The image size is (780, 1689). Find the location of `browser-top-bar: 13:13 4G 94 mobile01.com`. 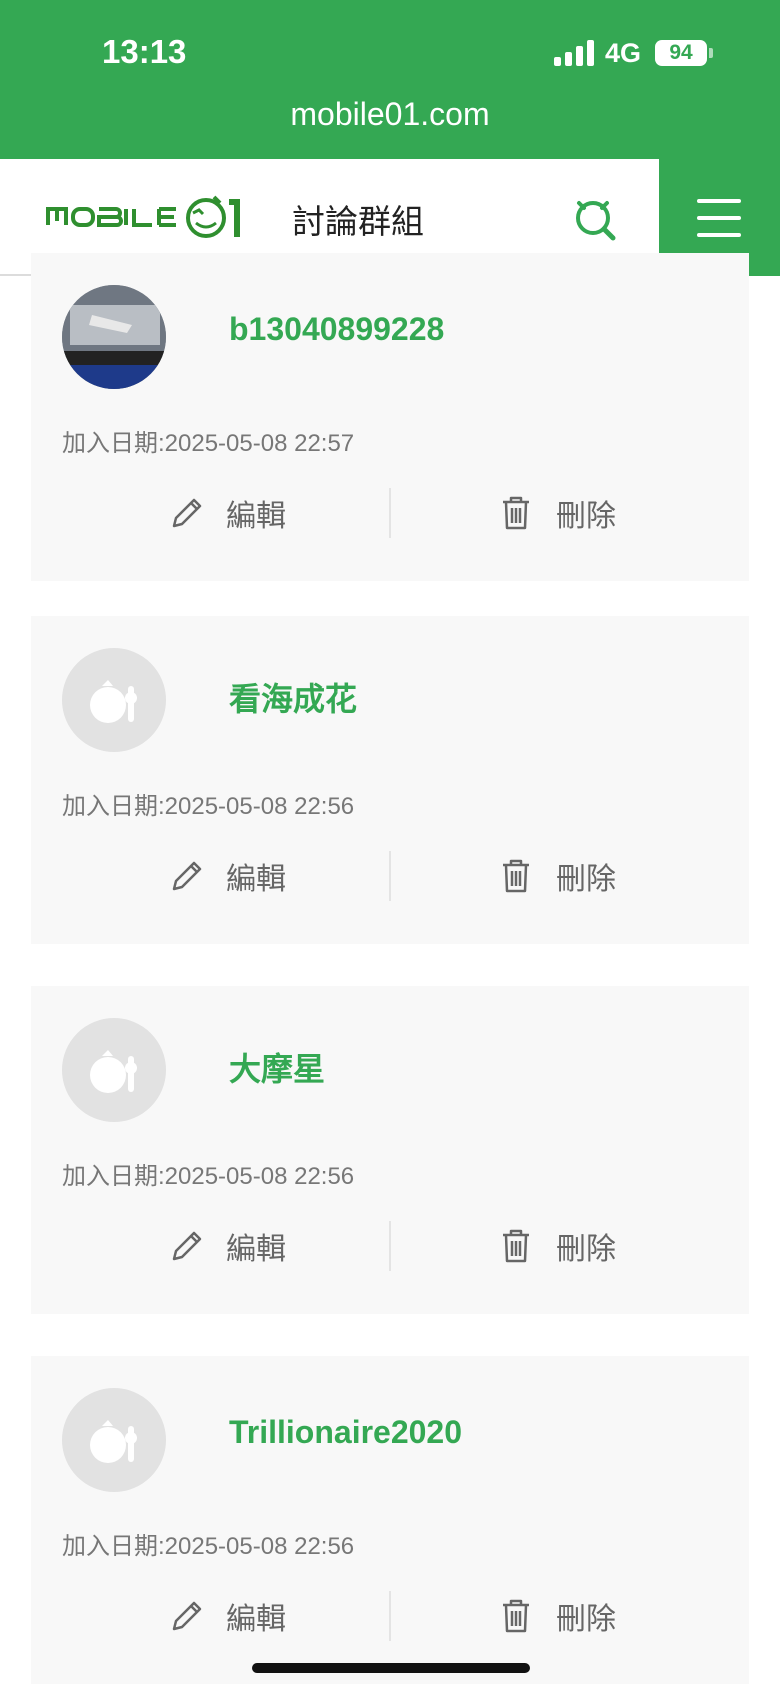

browser-top-bar: 13:13 4G 94 mobile01.com is located at coordinates (390, 79).